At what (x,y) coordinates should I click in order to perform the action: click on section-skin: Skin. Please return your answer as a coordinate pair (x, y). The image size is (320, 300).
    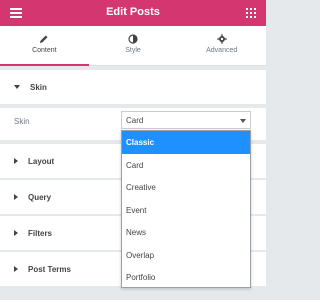
    Looking at the image, I should click on (133, 87).